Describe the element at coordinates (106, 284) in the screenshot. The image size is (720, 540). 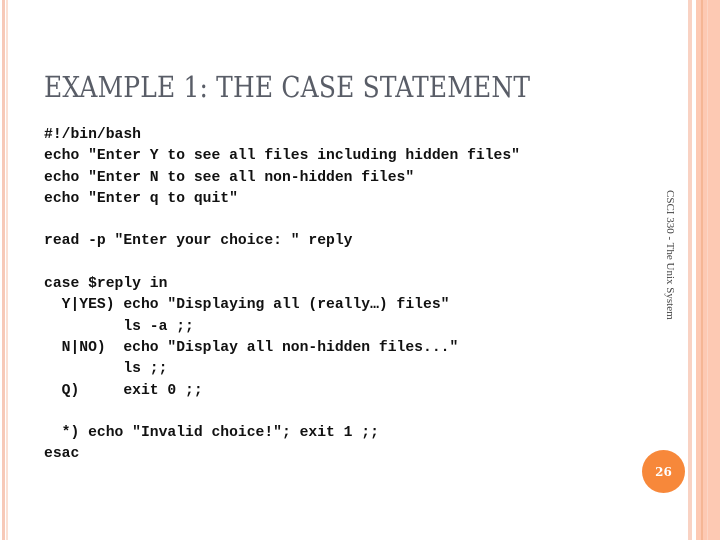
I see `code-line: case $reply in` at that location.